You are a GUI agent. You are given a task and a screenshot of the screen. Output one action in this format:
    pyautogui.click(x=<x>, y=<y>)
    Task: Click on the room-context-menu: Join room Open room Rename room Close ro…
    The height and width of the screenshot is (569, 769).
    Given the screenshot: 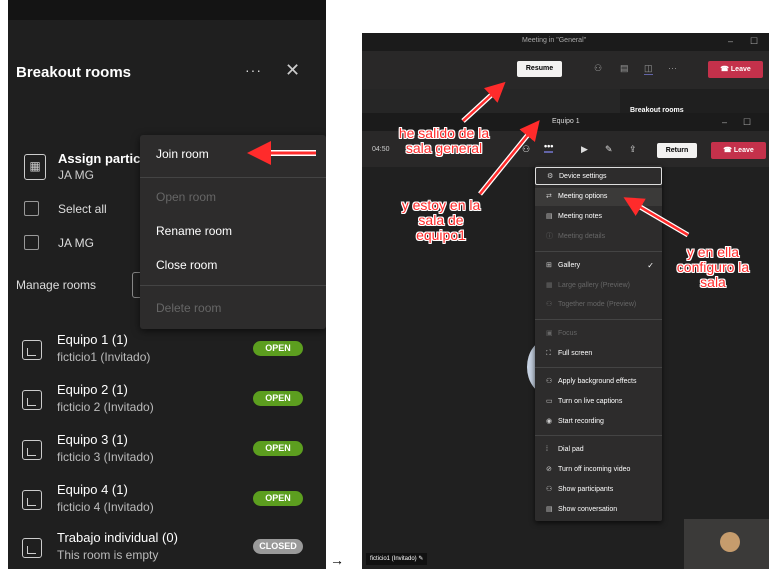 What is the action you would take?
    pyautogui.click(x=233, y=232)
    